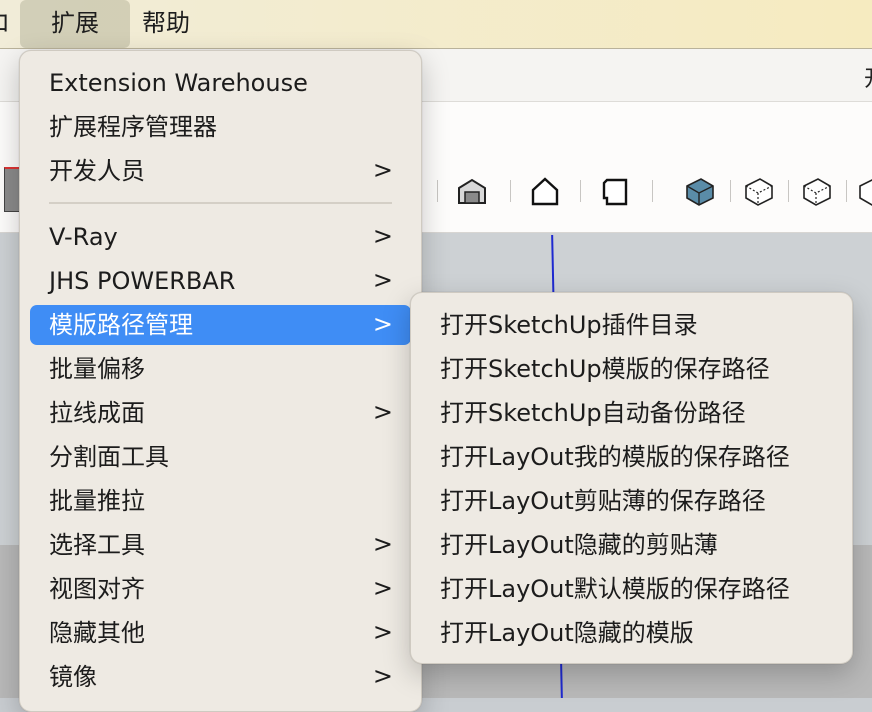 The width and height of the screenshot is (872, 712). What do you see at coordinates (97, 171) in the screenshot?
I see `menu-item-label: 开发人员` at bounding box center [97, 171].